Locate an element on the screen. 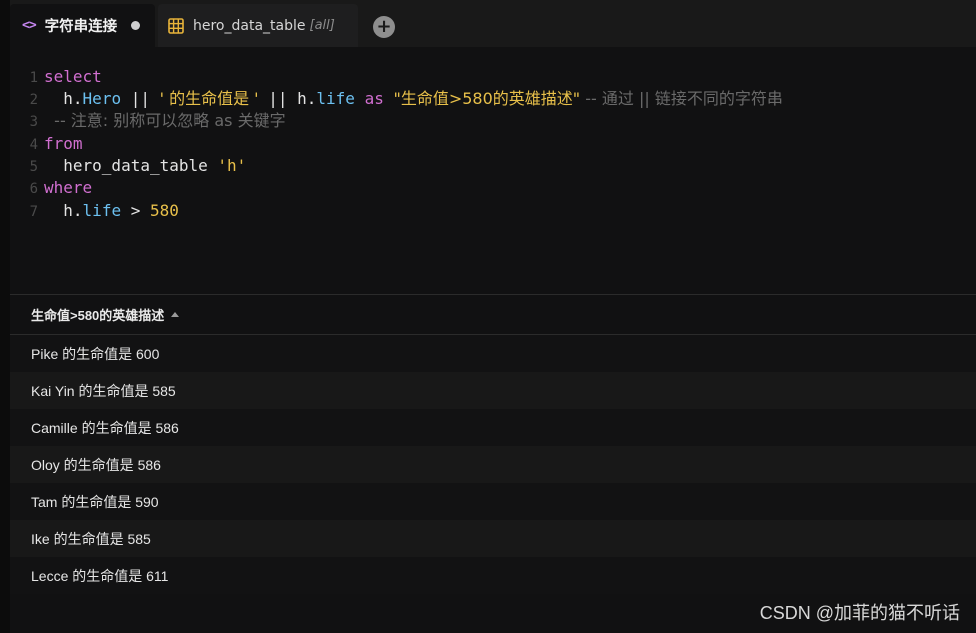  code-line-1: 1 select is located at coordinates (56, 77).